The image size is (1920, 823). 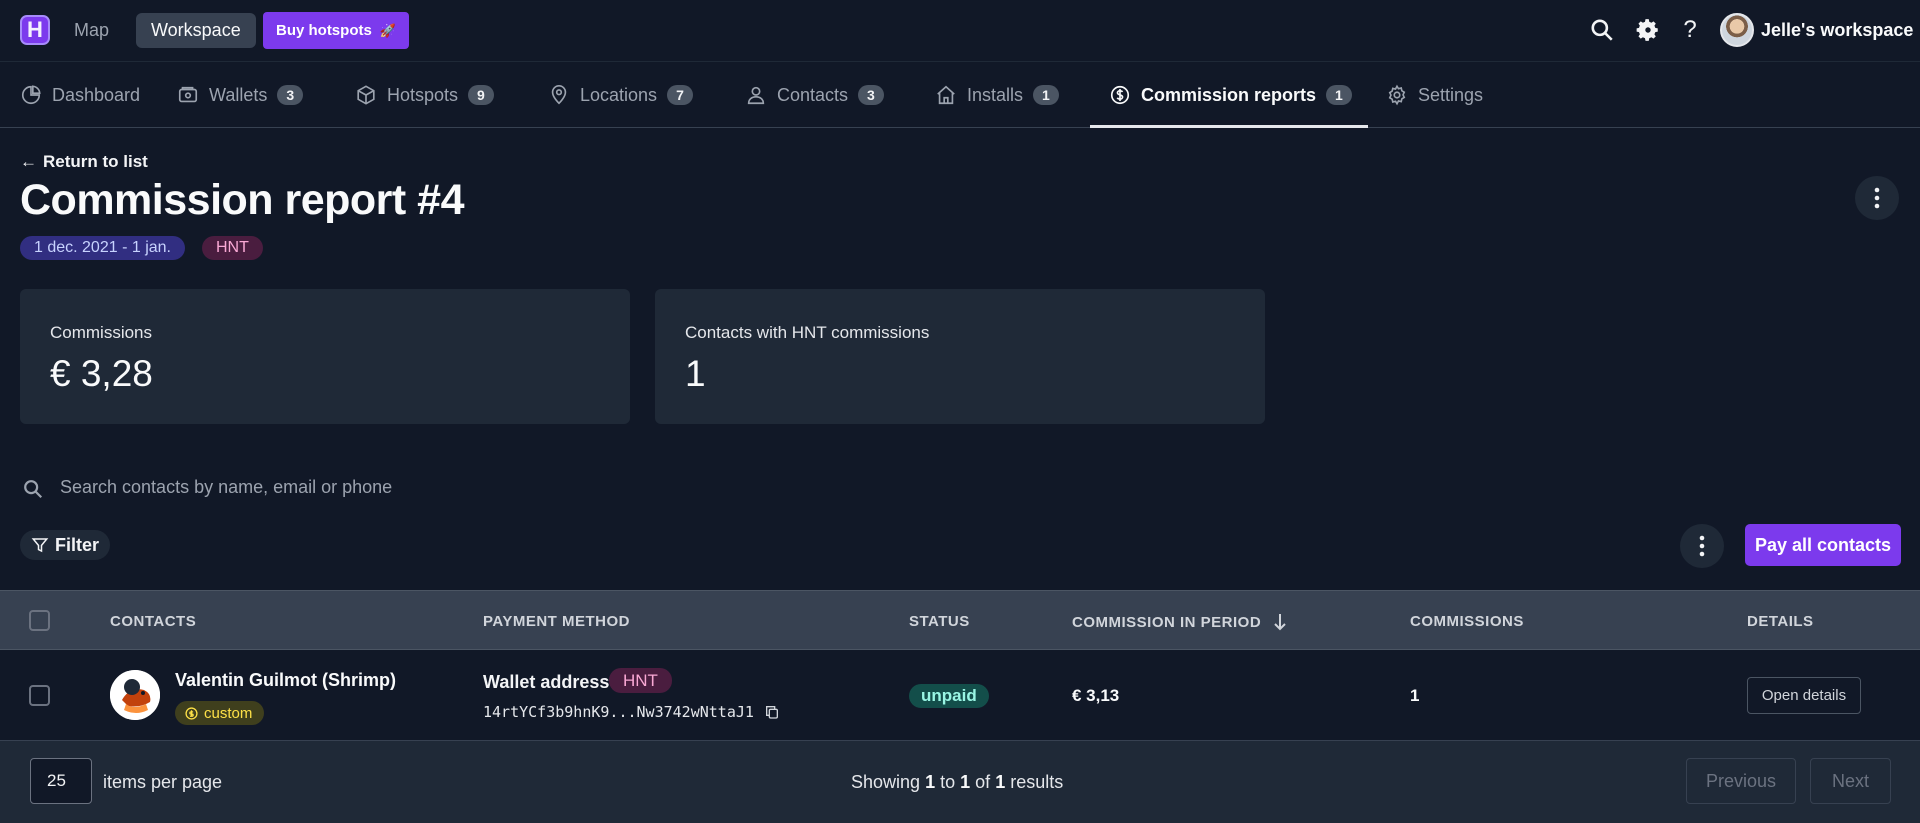 What do you see at coordinates (39, 695) in the screenshot?
I see `row-checkbox` at bounding box center [39, 695].